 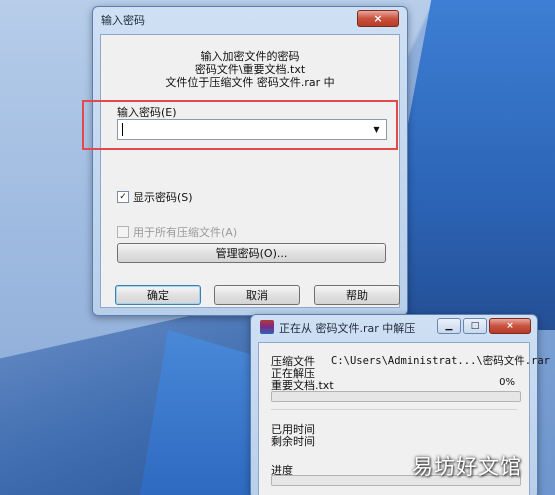 I want to click on cancel-button: 取消, so click(x=257, y=295).